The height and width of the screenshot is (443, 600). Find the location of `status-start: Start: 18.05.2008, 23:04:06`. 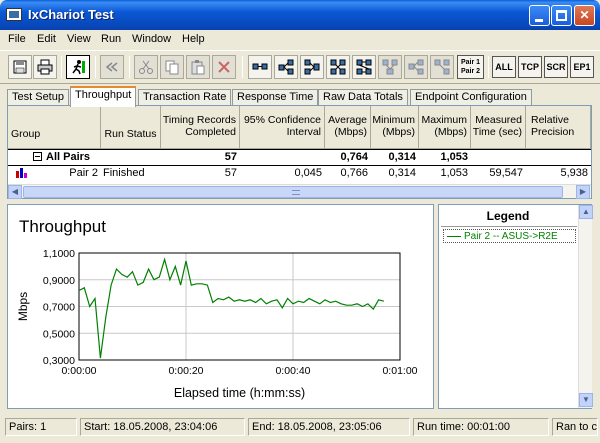

status-start: Start: 18.05.2008, 23:04:06 is located at coordinates (162, 427).